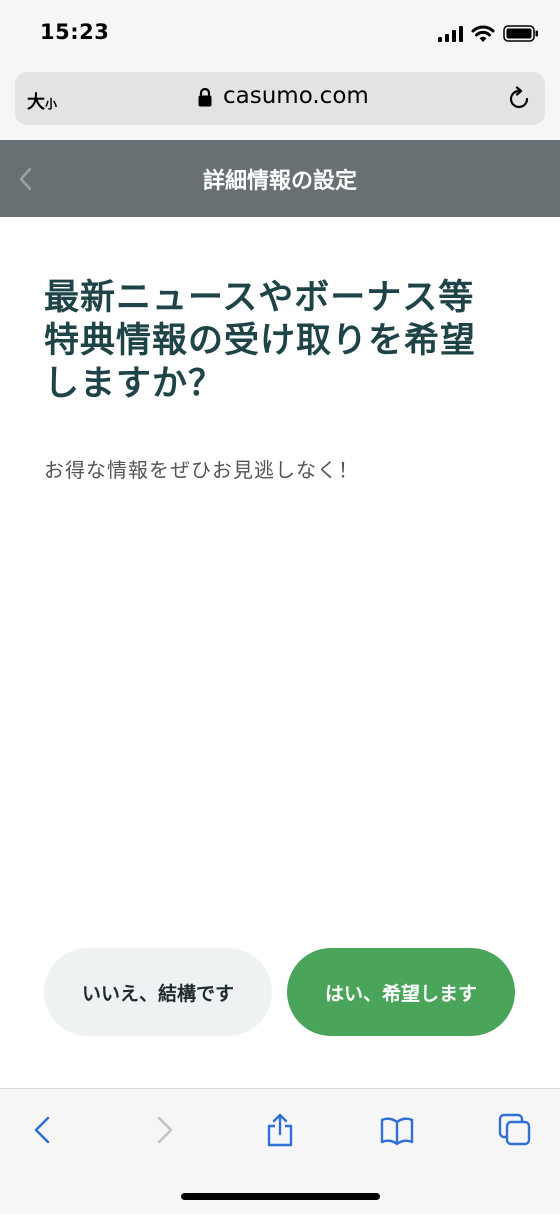 The height and width of the screenshot is (1214, 560). Describe the element at coordinates (51, 104) in the screenshot. I see `text-size-small-label: 小` at that location.